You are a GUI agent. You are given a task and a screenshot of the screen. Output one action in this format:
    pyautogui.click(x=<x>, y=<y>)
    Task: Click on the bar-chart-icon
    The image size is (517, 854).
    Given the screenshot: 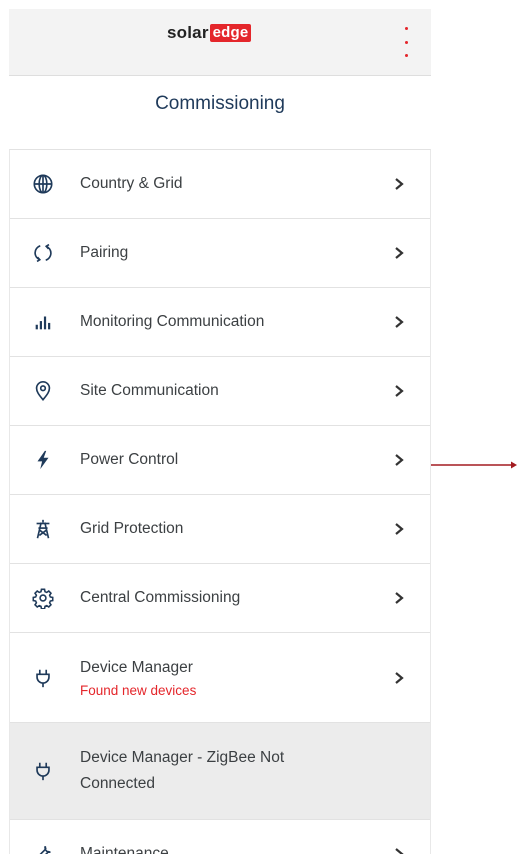 What is the action you would take?
    pyautogui.click(x=43, y=322)
    